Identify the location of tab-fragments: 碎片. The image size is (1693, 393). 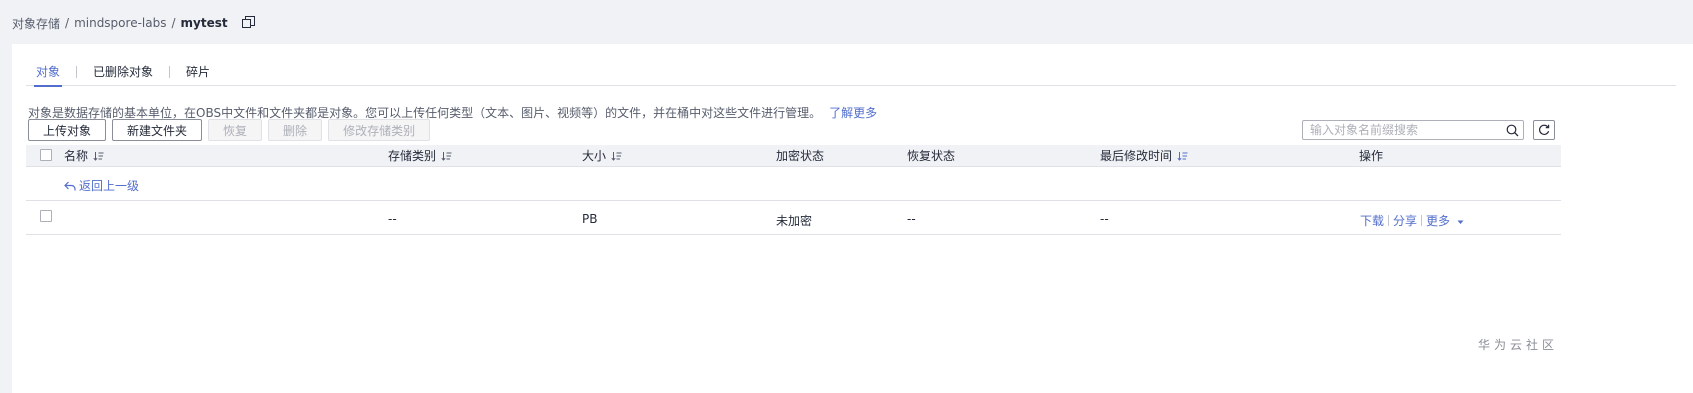
(198, 76).